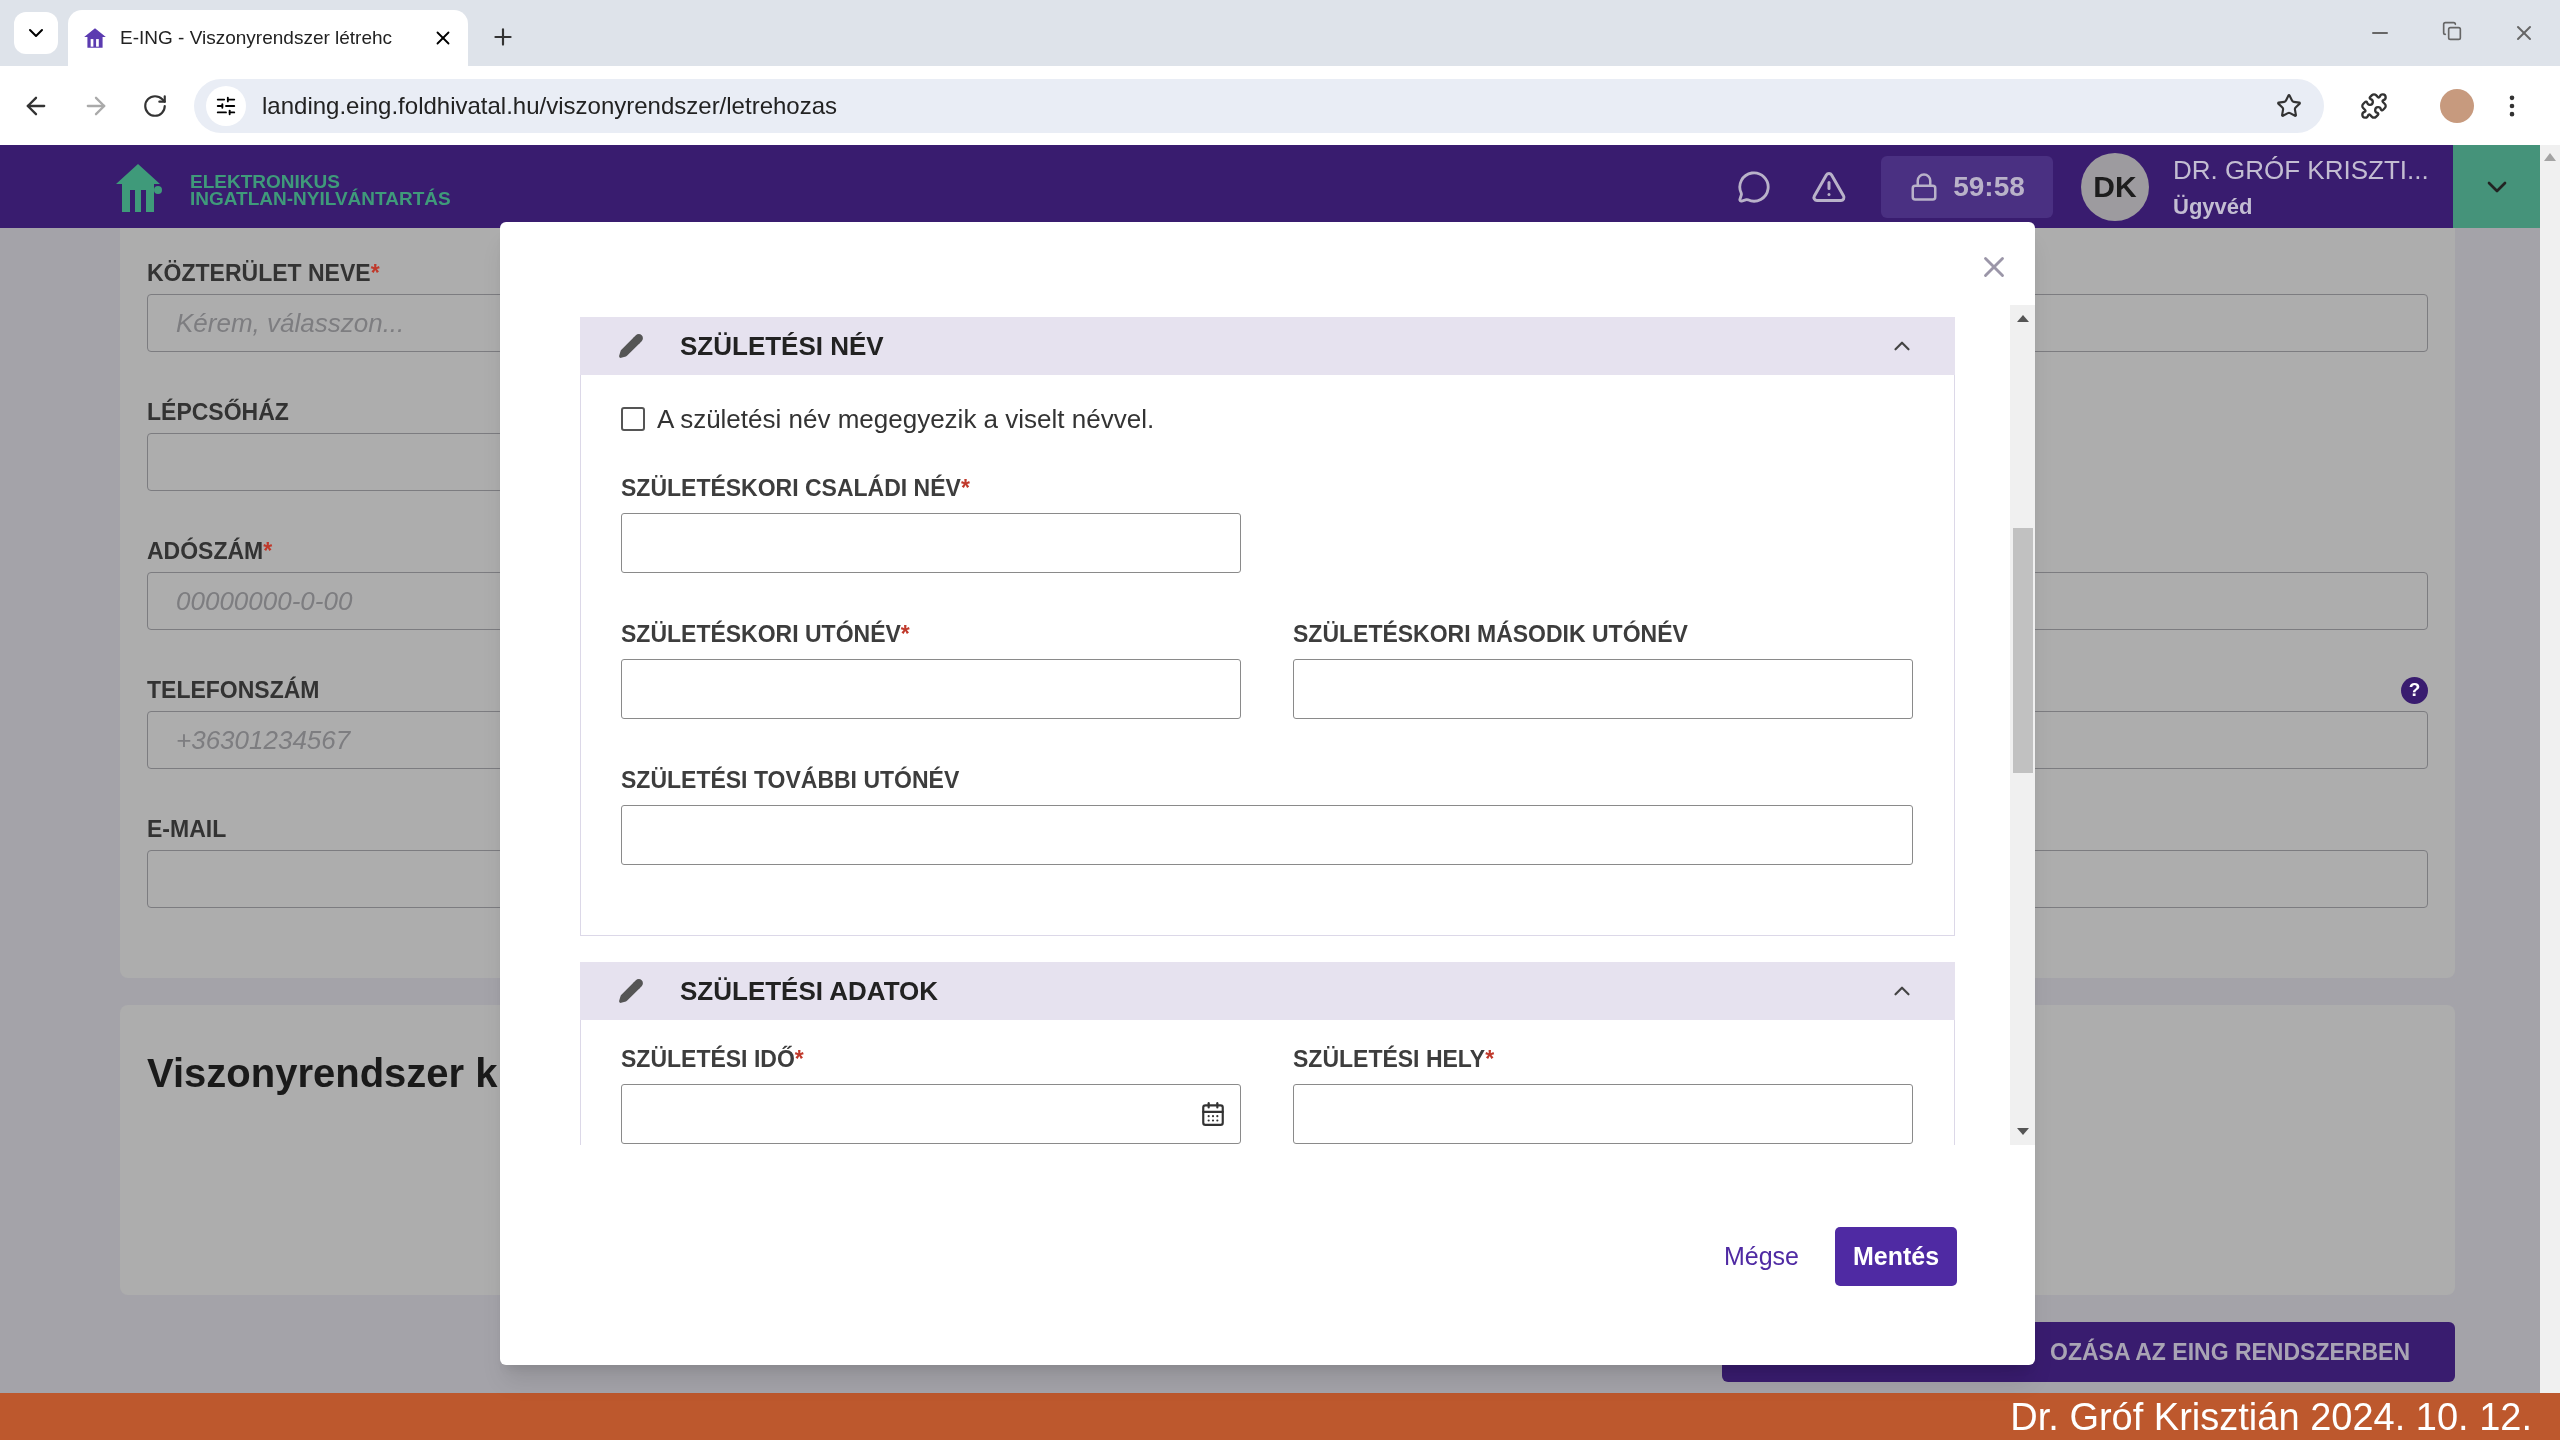 The width and height of the screenshot is (2560, 1440). What do you see at coordinates (322, 1073) in the screenshot?
I see `section-heading: Viszonyrendszer k` at bounding box center [322, 1073].